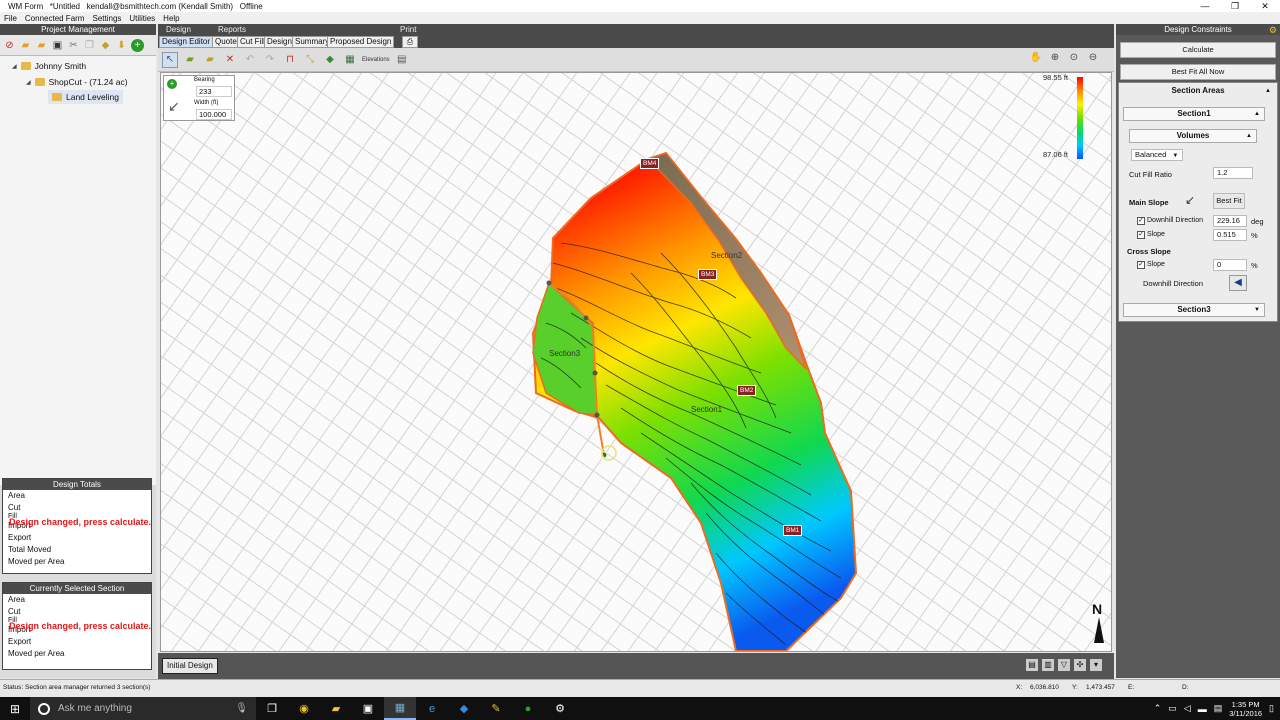  What do you see at coordinates (1194, 310) in the screenshot?
I see `section3-header: Section3 ▼` at bounding box center [1194, 310].